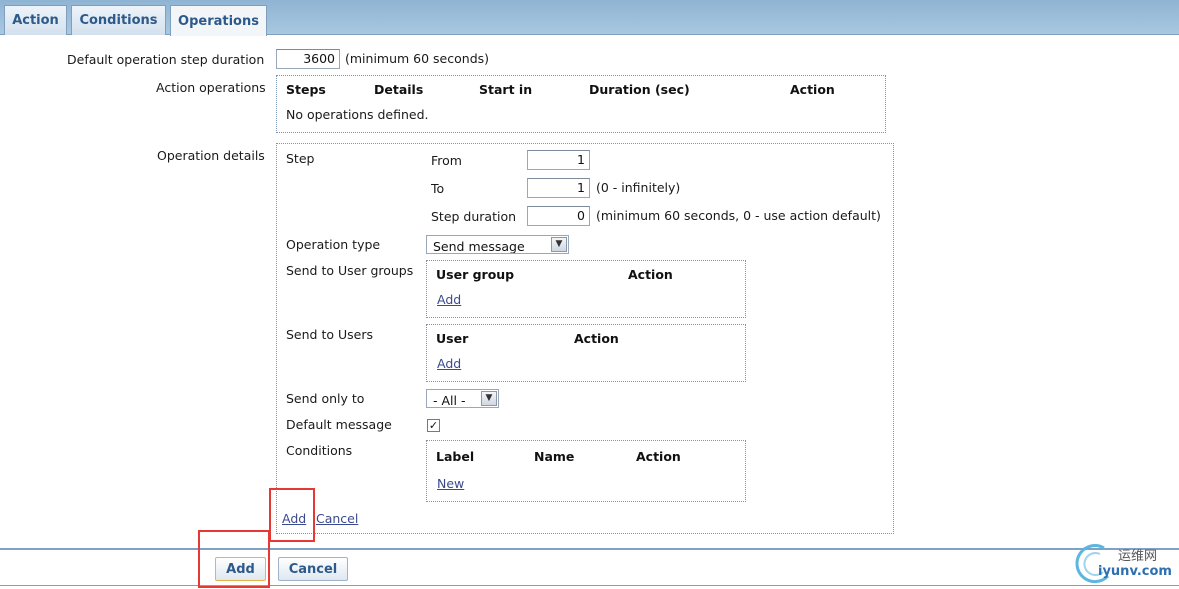 This screenshot has width=1179, height=589. Describe the element at coordinates (639, 89) in the screenshot. I see `col-duration: Duration (sec)` at that location.